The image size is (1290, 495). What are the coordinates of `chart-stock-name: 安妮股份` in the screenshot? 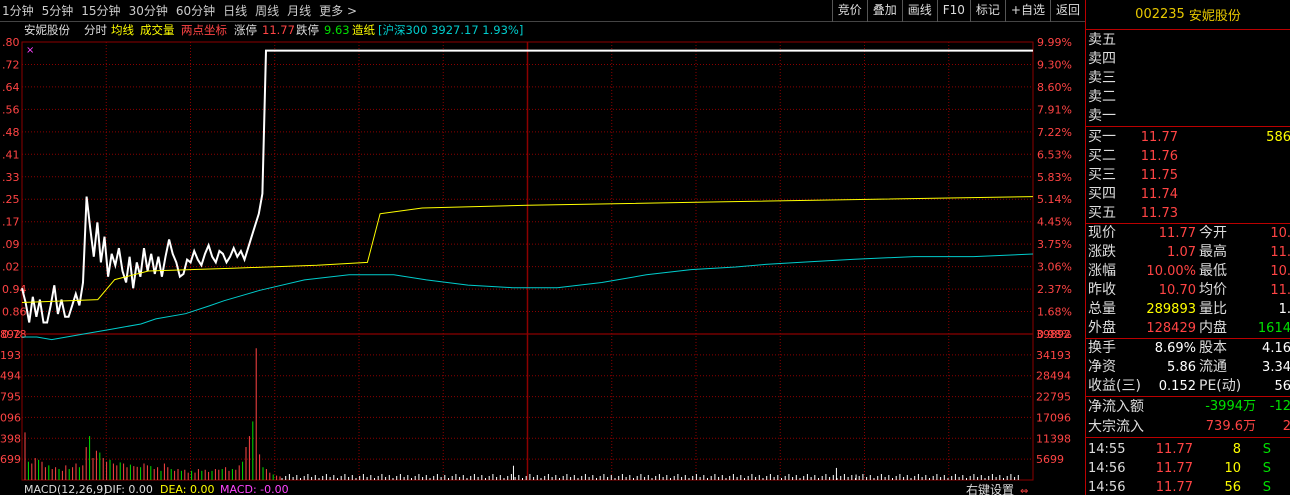 It's located at (47, 30).